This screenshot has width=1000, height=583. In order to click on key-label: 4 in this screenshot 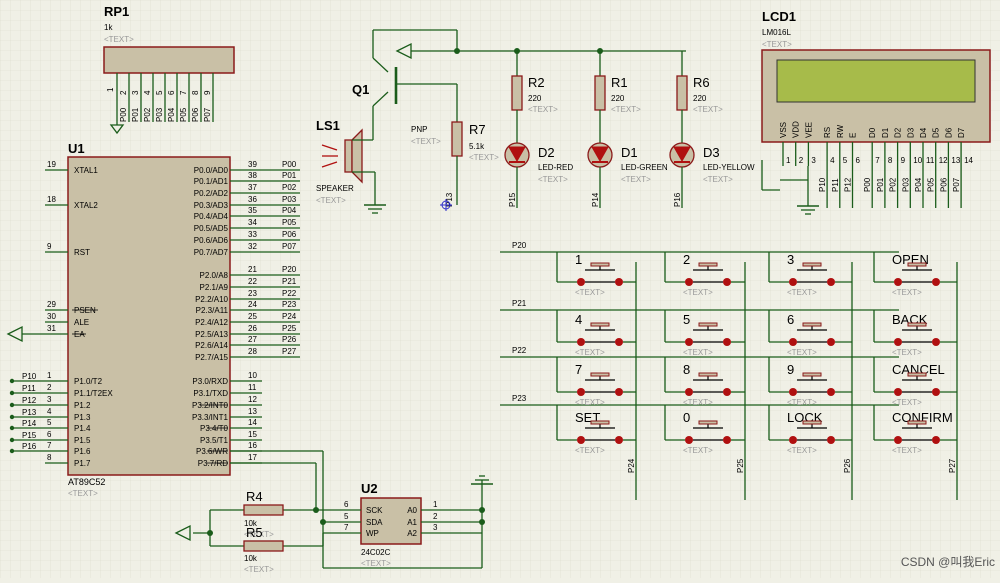, I will do `click(578, 319)`.